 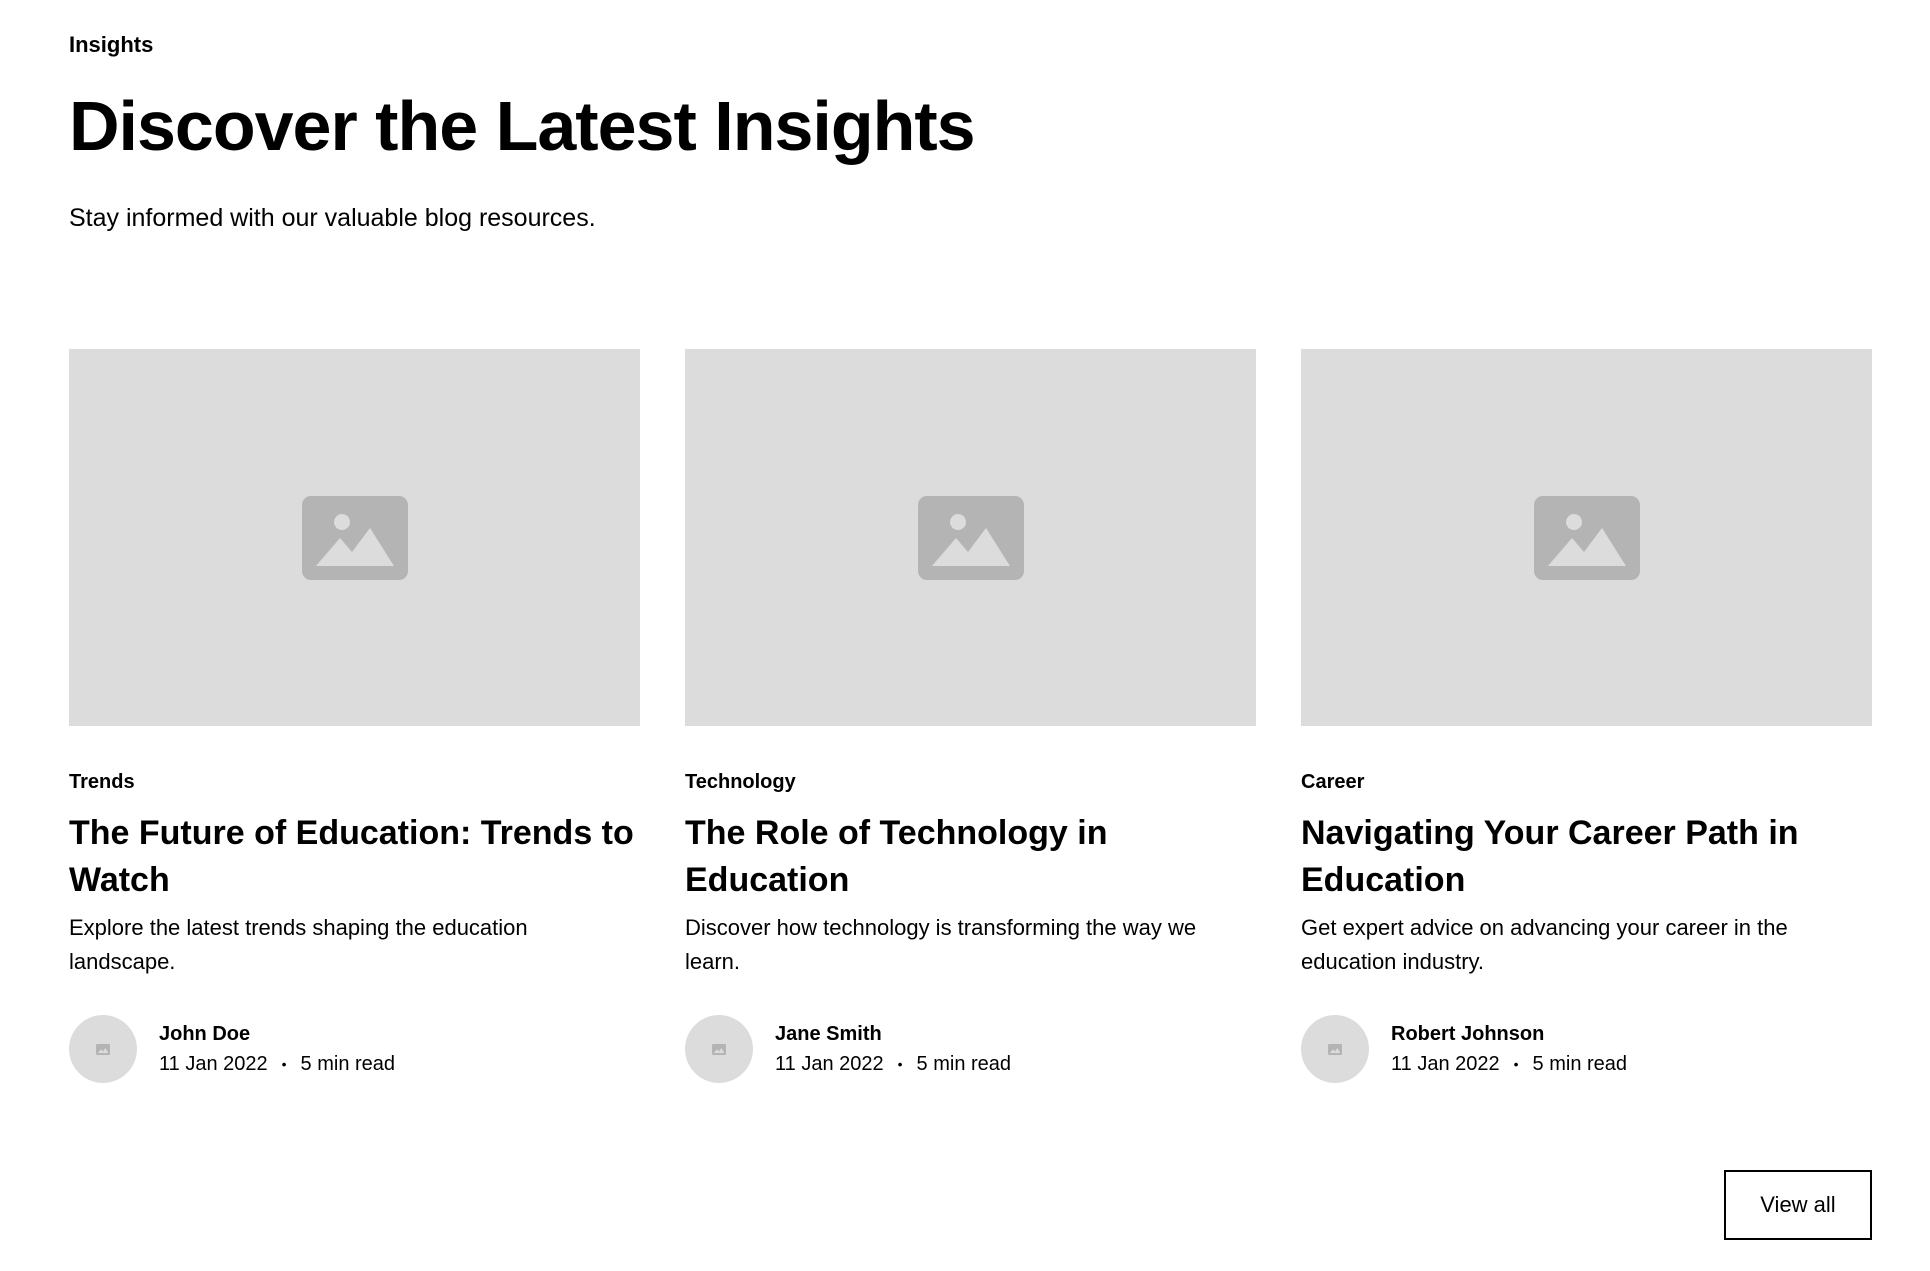 I want to click on view-all-button: View all, so click(x=1798, y=1205).